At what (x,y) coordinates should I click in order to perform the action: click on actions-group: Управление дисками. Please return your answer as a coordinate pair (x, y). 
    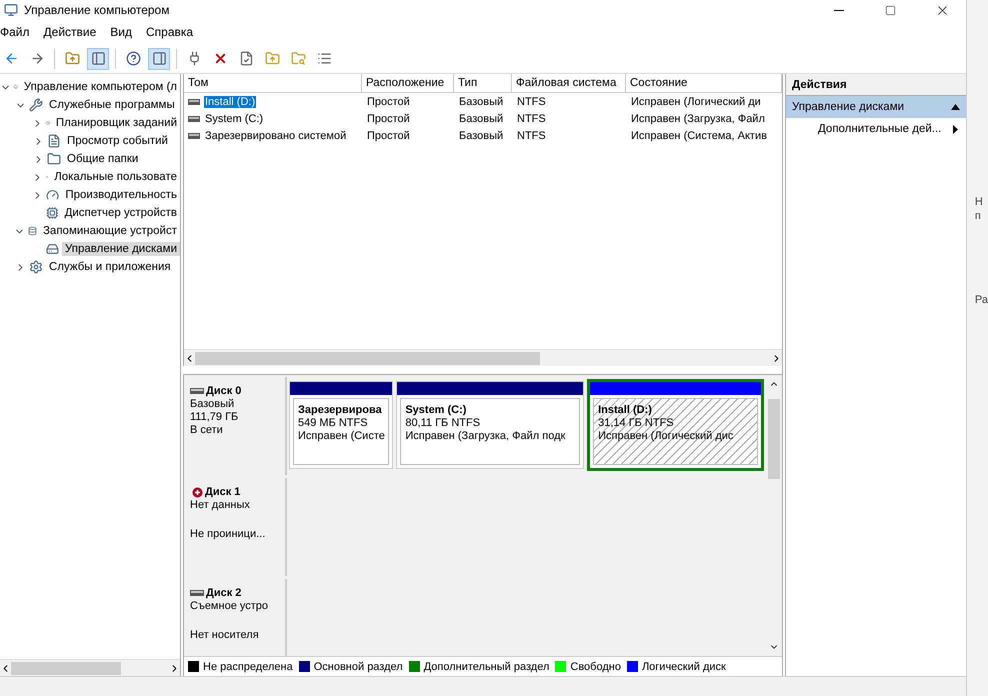
    Looking at the image, I should click on (876, 107).